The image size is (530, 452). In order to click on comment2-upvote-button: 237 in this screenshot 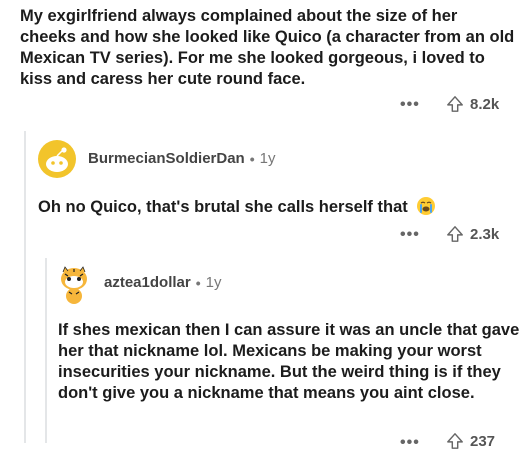, I will do `click(470, 441)`.